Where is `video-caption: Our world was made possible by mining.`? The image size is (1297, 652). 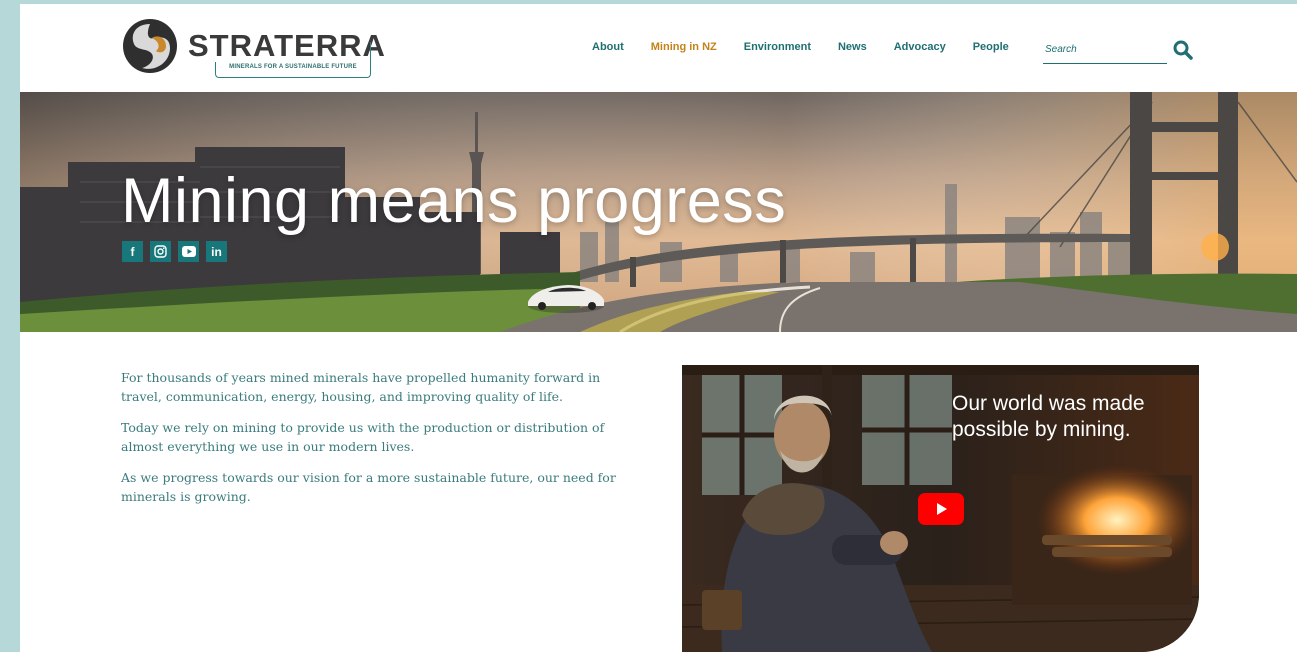 video-caption: Our world was made possible by mining. is located at coordinates (1048, 416).